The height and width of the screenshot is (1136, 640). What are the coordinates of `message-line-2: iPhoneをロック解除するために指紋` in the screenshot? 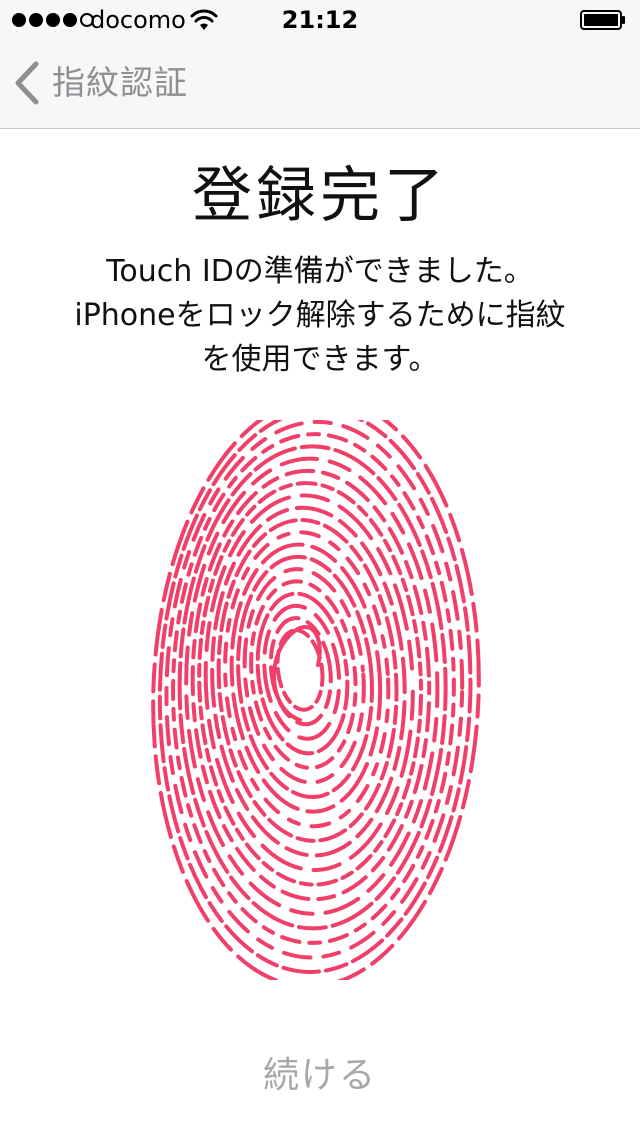 It's located at (320, 315).